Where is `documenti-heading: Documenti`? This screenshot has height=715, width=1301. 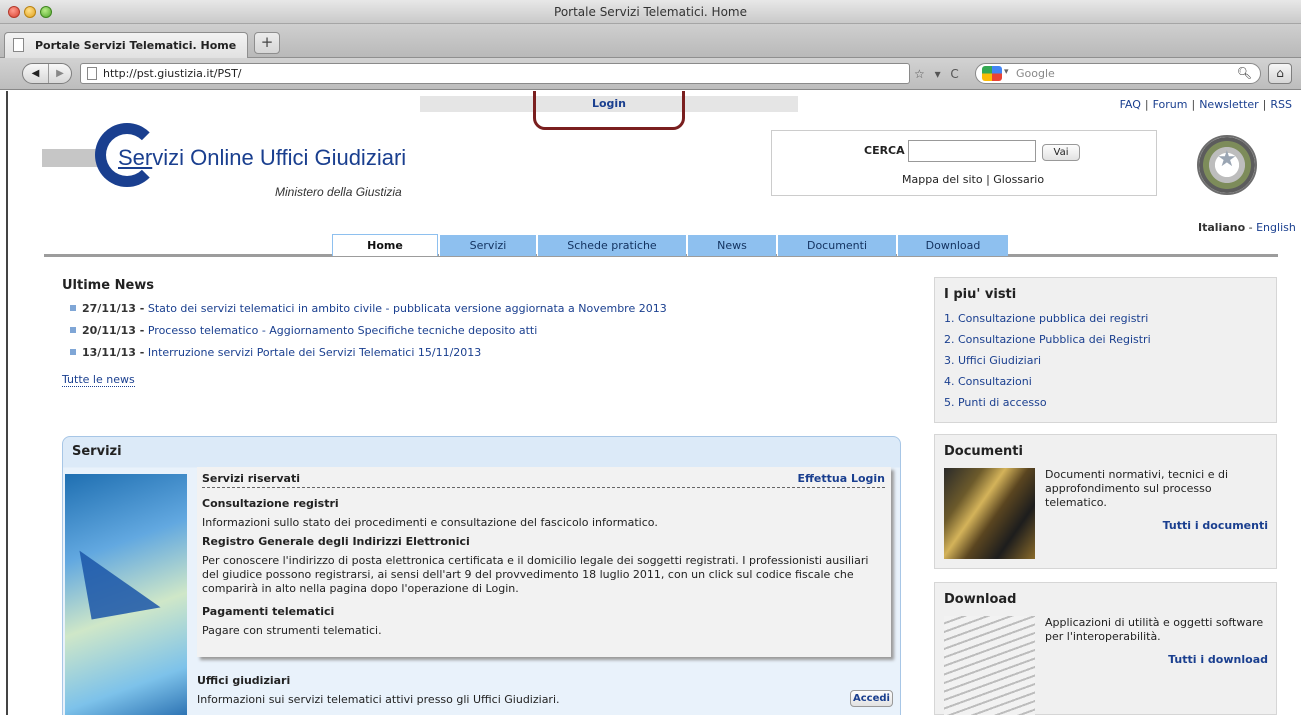
documenti-heading: Documenti is located at coordinates (983, 451).